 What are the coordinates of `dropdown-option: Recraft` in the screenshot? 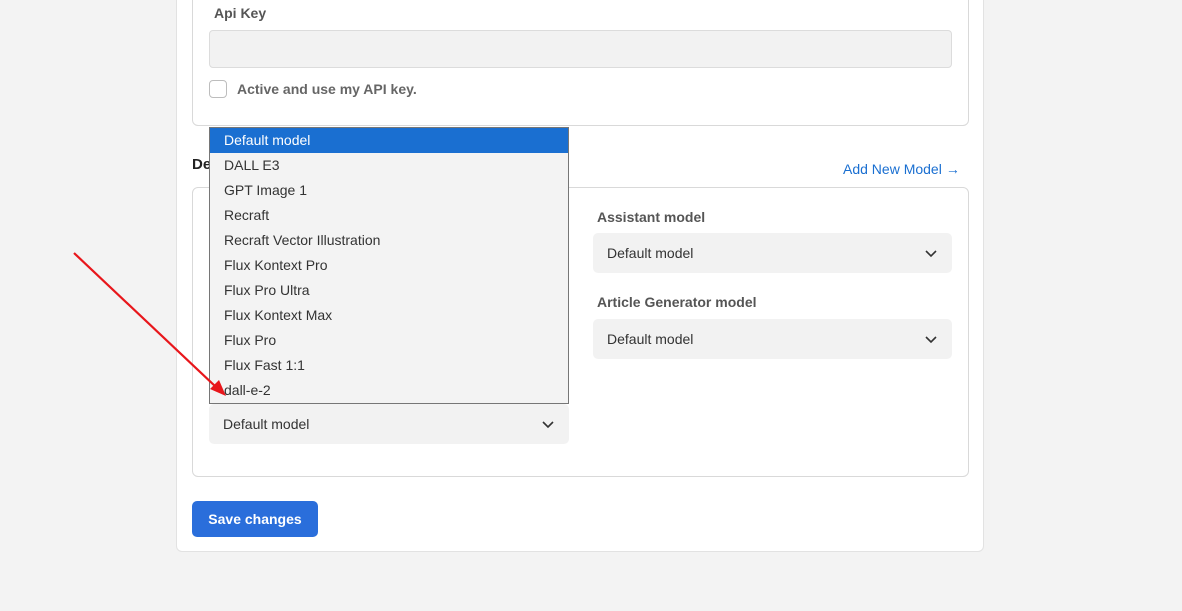 It's located at (389, 215).